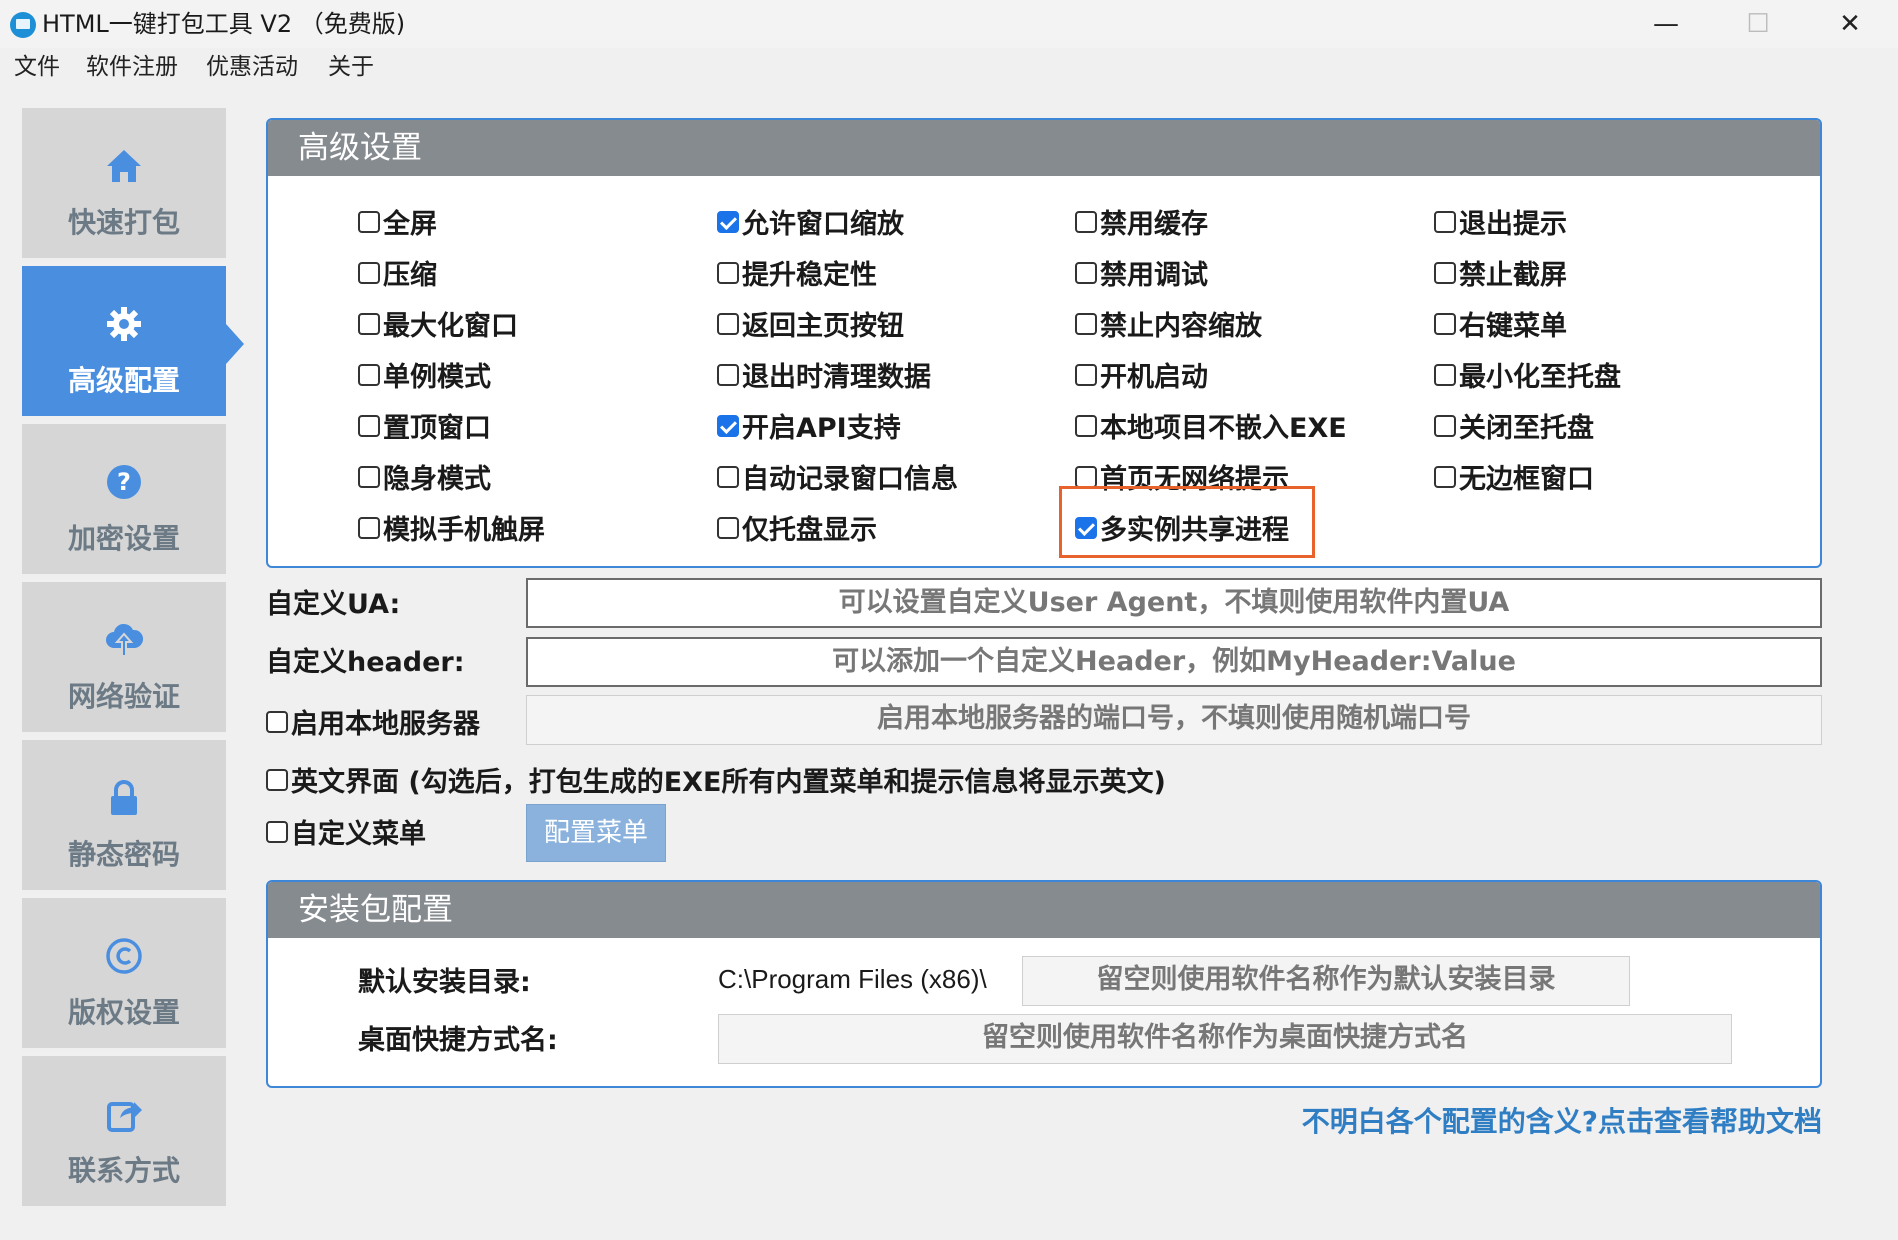 The width and height of the screenshot is (1898, 1240). What do you see at coordinates (1526, 428) in the screenshot?
I see `checkbox-label: 关闭至托盘` at bounding box center [1526, 428].